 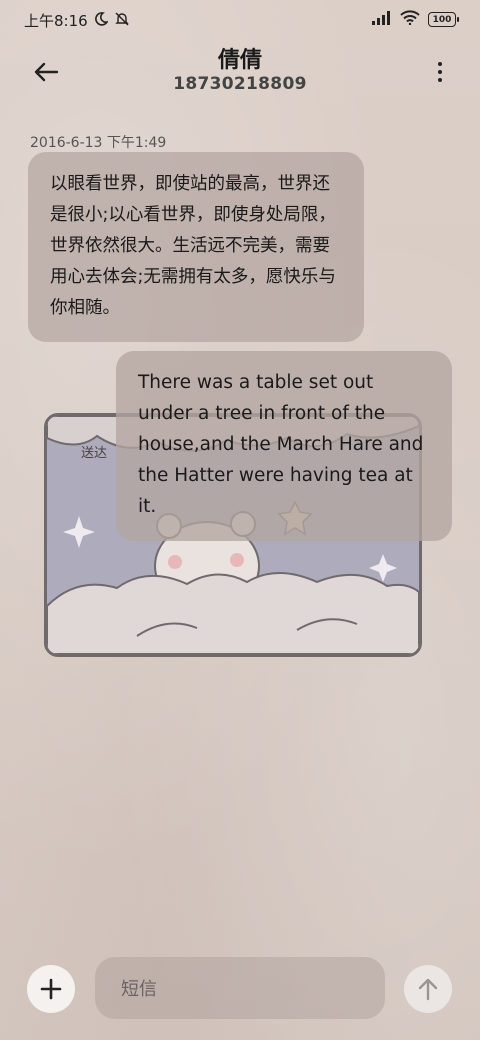 I want to click on signal-icon, so click(x=382, y=19).